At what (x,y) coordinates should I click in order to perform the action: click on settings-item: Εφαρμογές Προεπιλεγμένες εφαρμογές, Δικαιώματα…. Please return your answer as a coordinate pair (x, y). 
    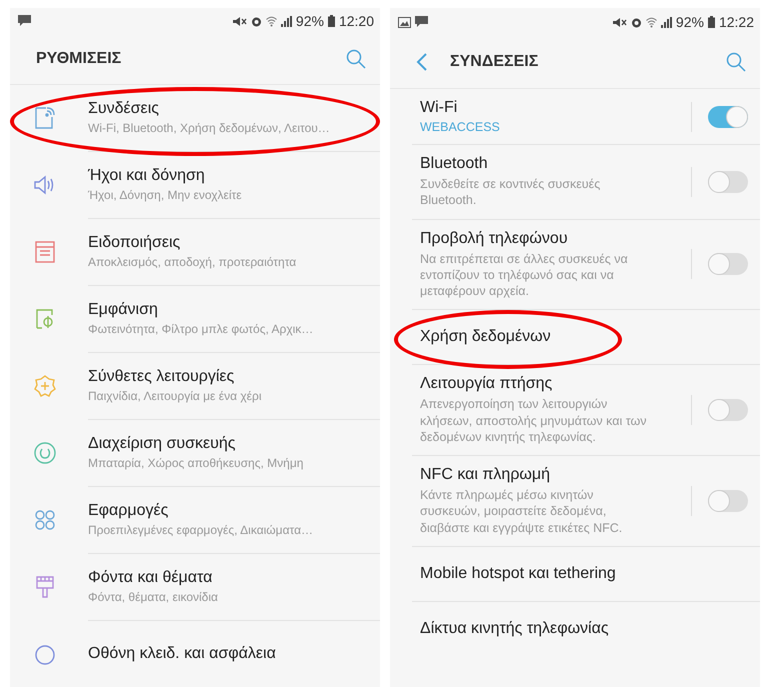
    Looking at the image, I should click on (234, 520).